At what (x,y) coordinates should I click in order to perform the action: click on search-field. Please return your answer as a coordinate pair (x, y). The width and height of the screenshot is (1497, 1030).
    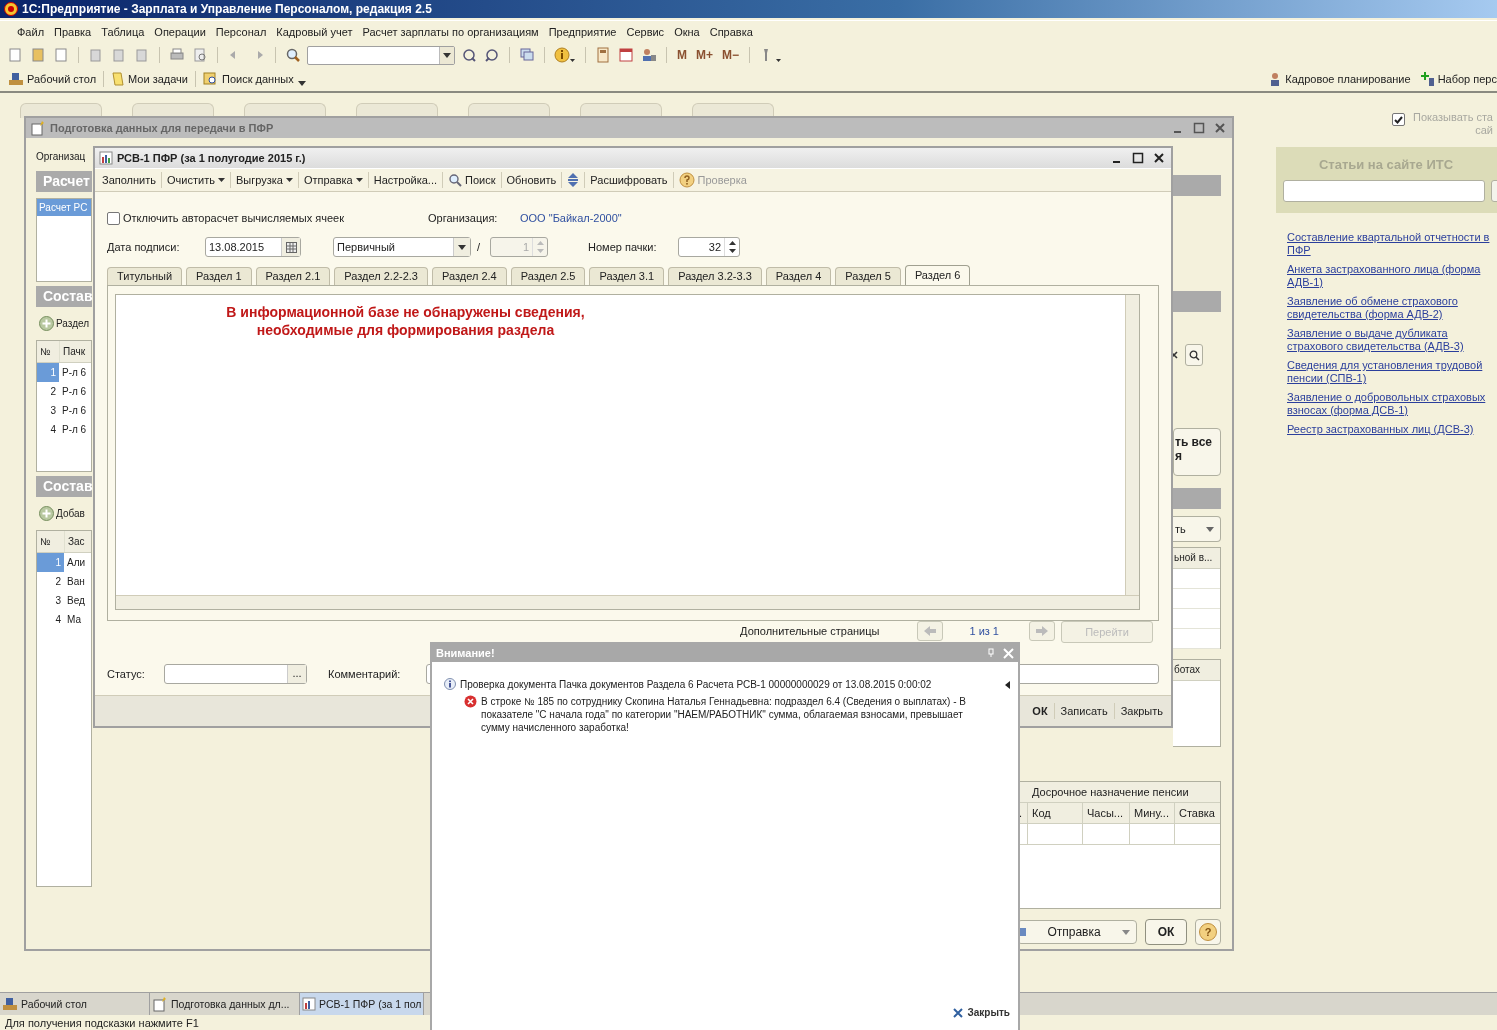
    Looking at the image, I should click on (1384, 191).